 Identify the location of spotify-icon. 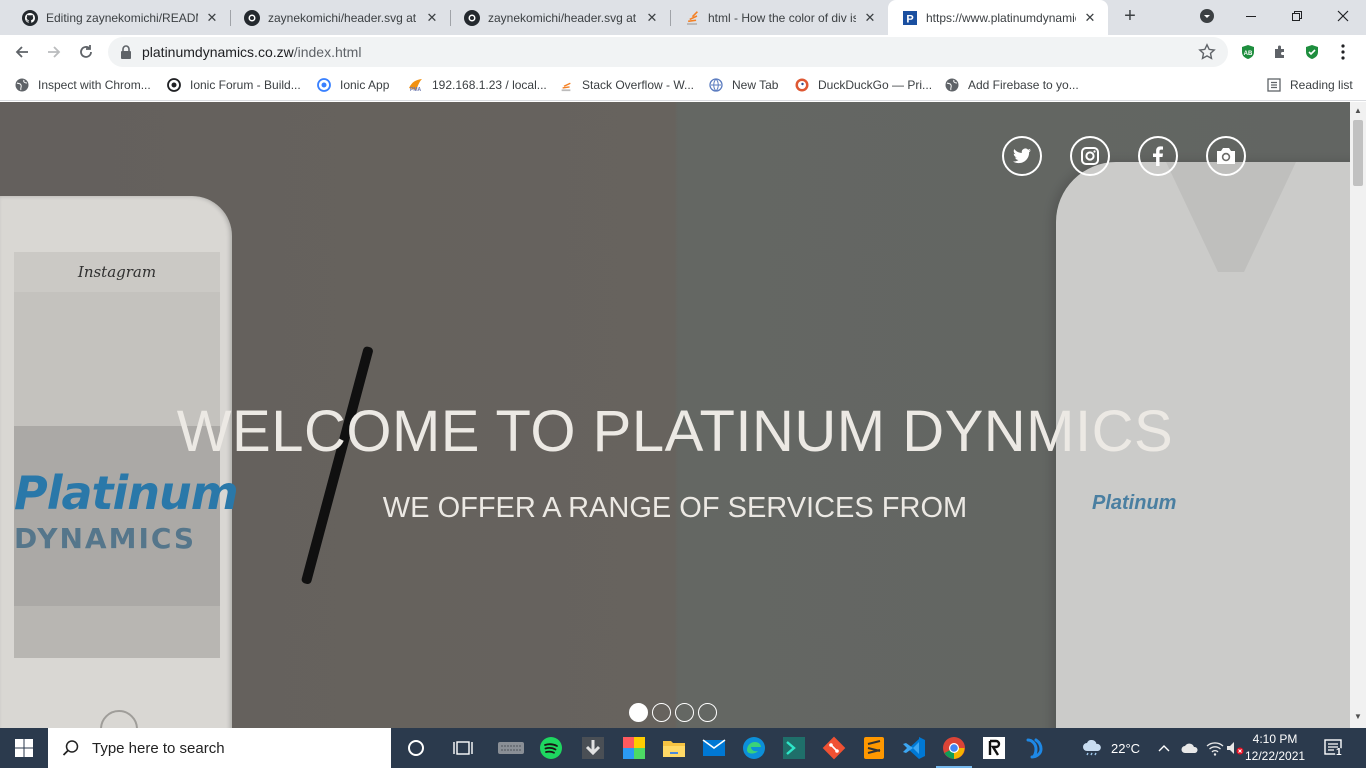
(551, 748).